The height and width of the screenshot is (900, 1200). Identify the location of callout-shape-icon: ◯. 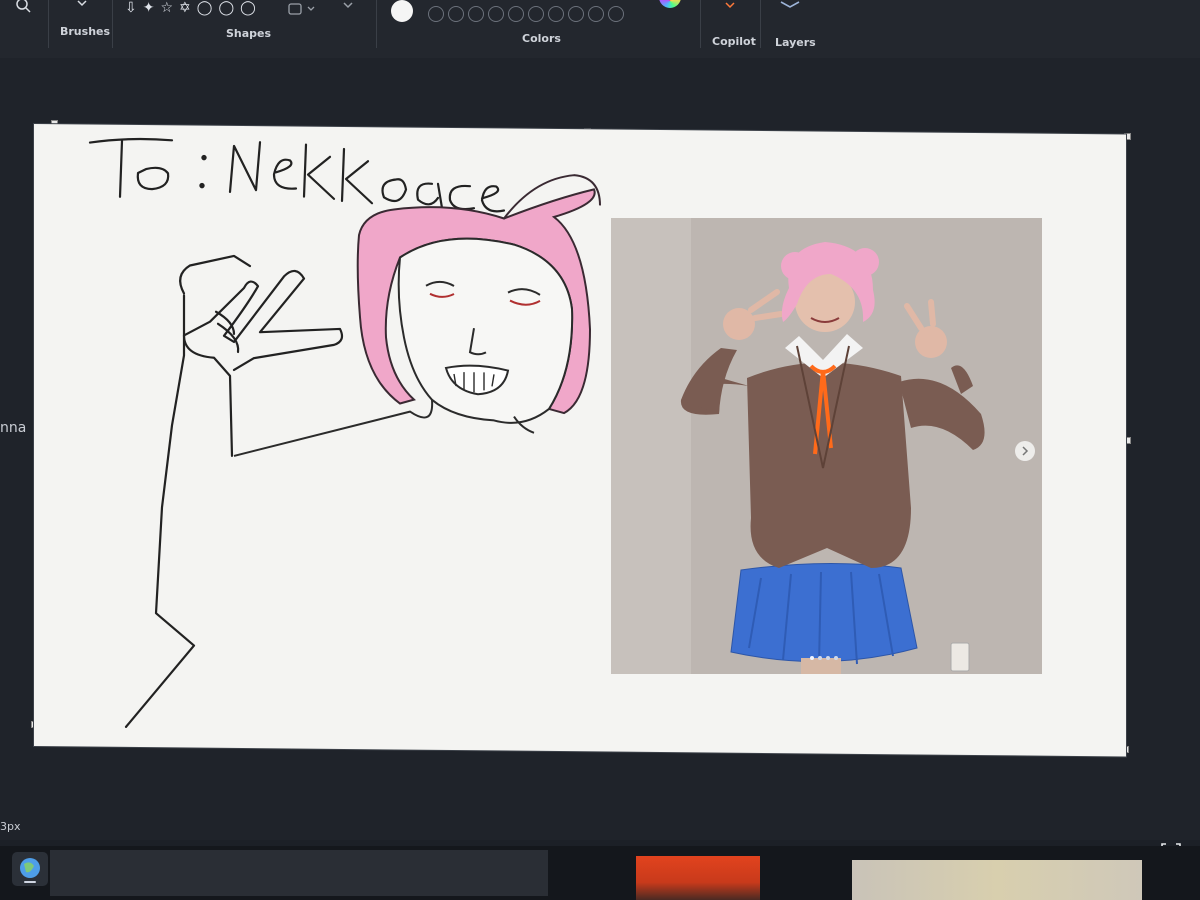
(226, 8).